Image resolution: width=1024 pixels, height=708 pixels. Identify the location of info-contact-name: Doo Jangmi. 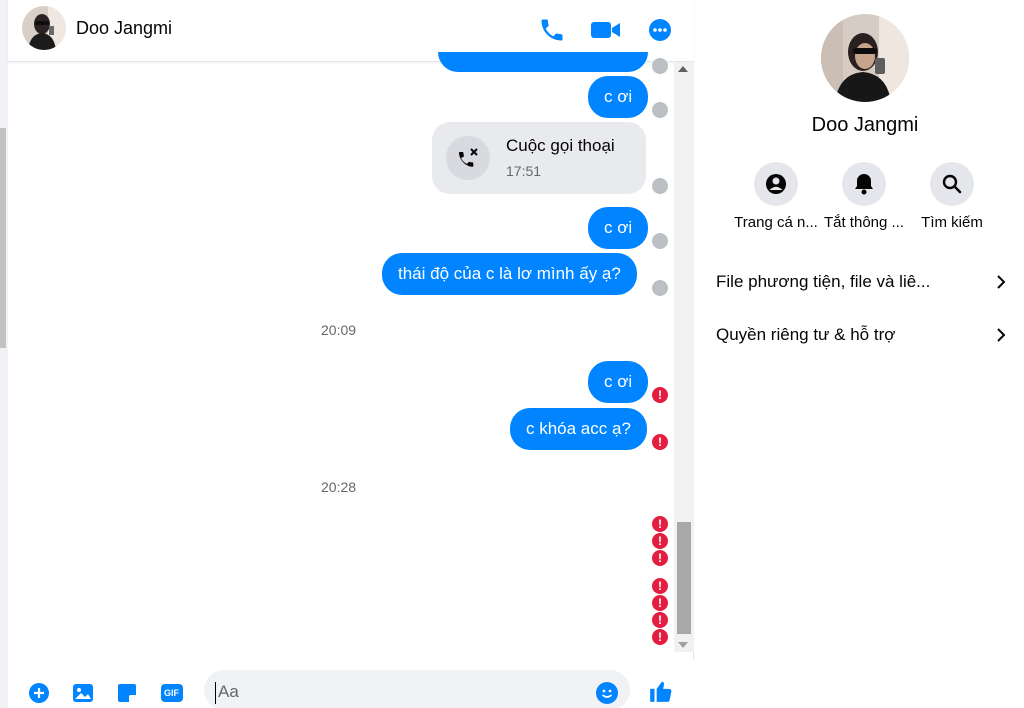
(865, 125).